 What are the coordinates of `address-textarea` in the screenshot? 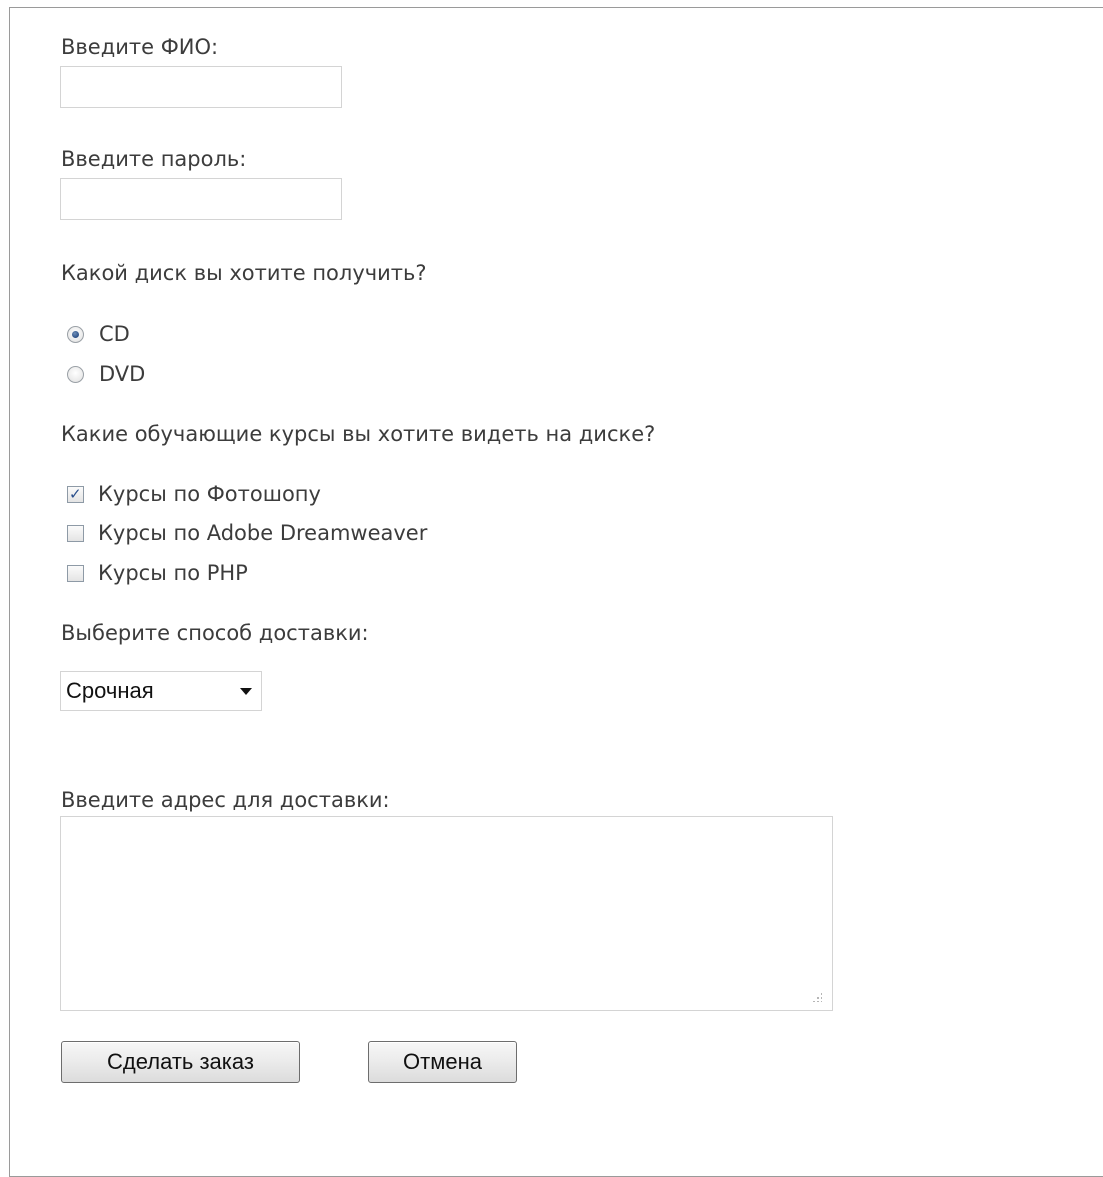 It's located at (446, 913).